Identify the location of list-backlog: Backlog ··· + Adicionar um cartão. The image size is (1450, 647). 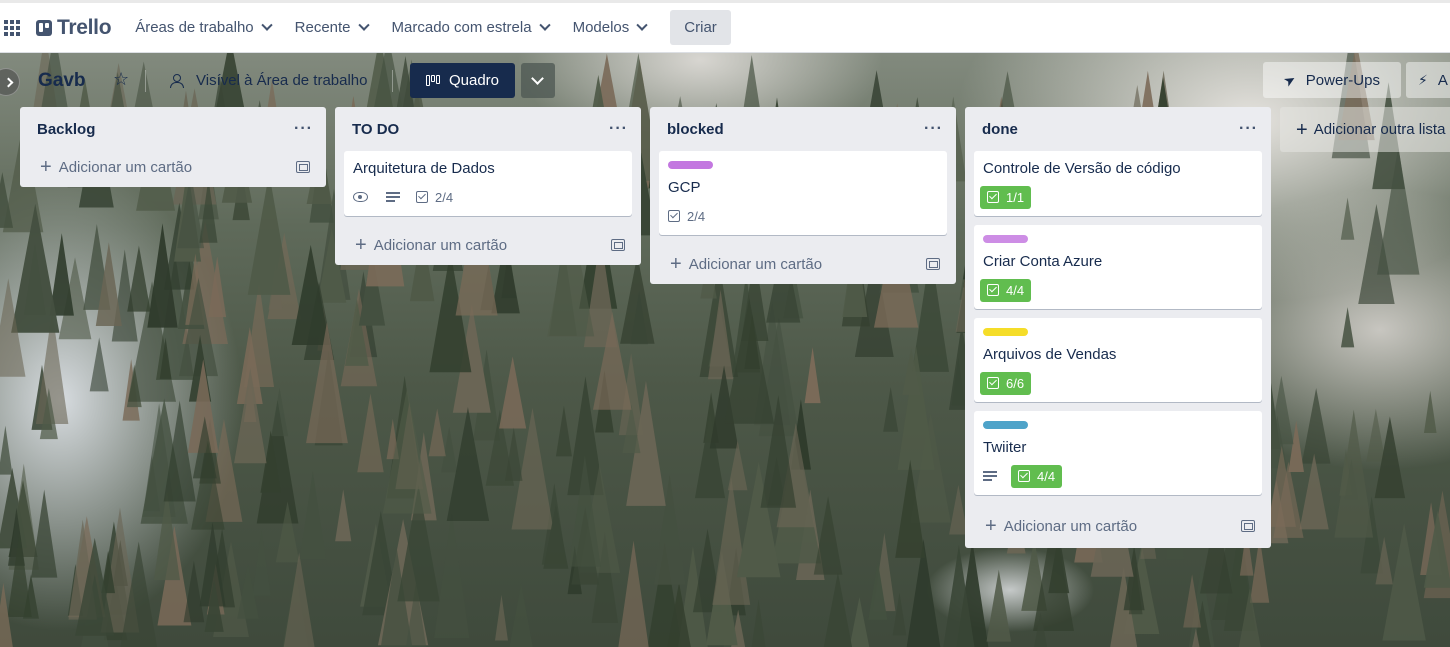
(173, 147).